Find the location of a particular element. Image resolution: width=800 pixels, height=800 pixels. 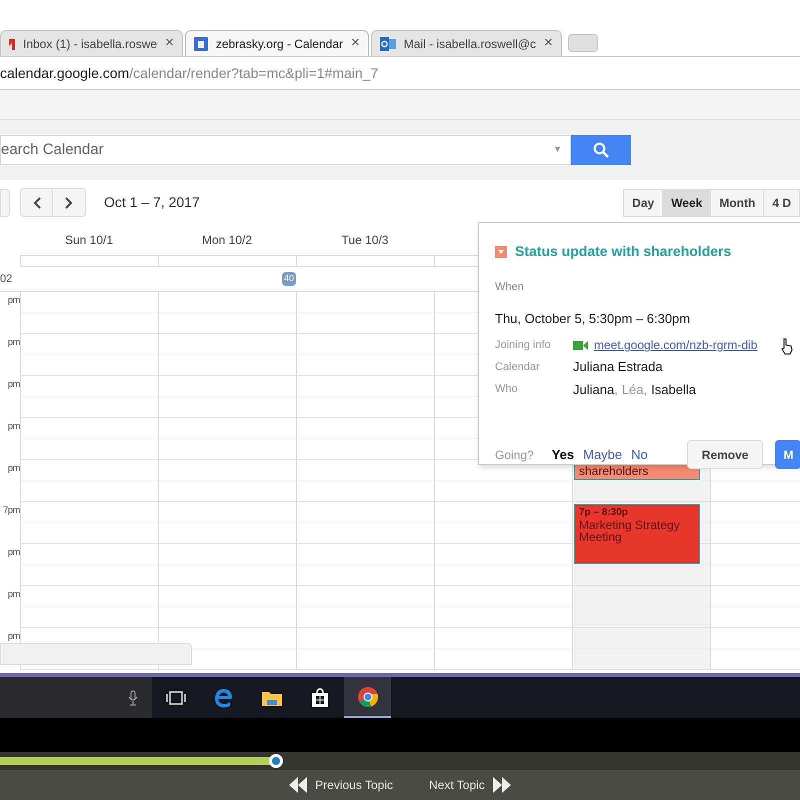

tab-title: Inbox (1) - isabella.roswe is located at coordinates (90, 44).